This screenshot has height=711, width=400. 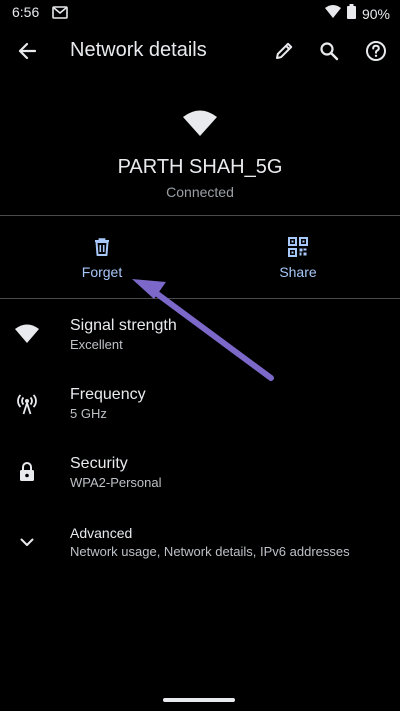 What do you see at coordinates (138, 50) in the screenshot?
I see `page-title: Network details` at bounding box center [138, 50].